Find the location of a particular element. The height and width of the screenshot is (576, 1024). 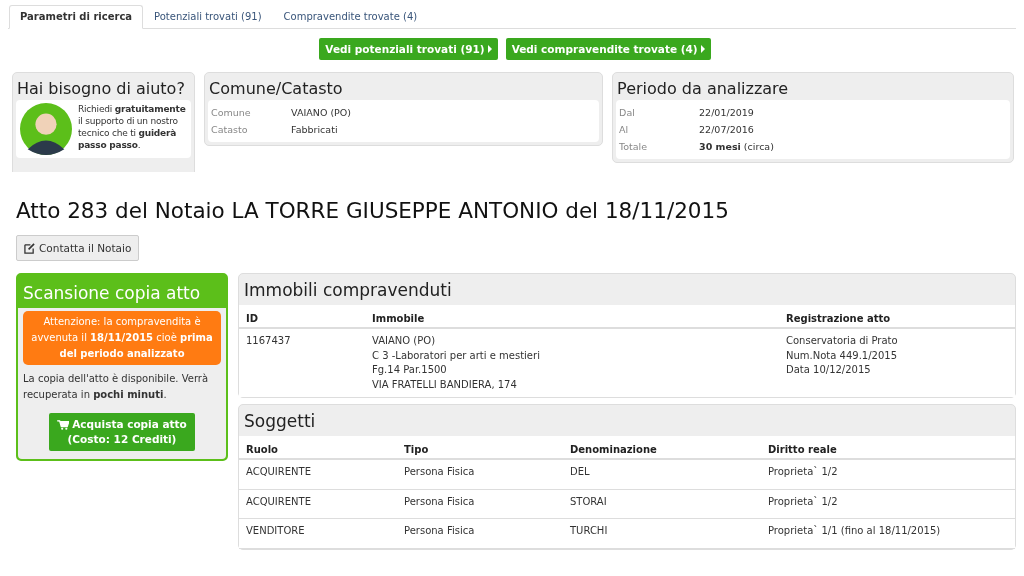

field-value: Fabbricati is located at coordinates (314, 130).